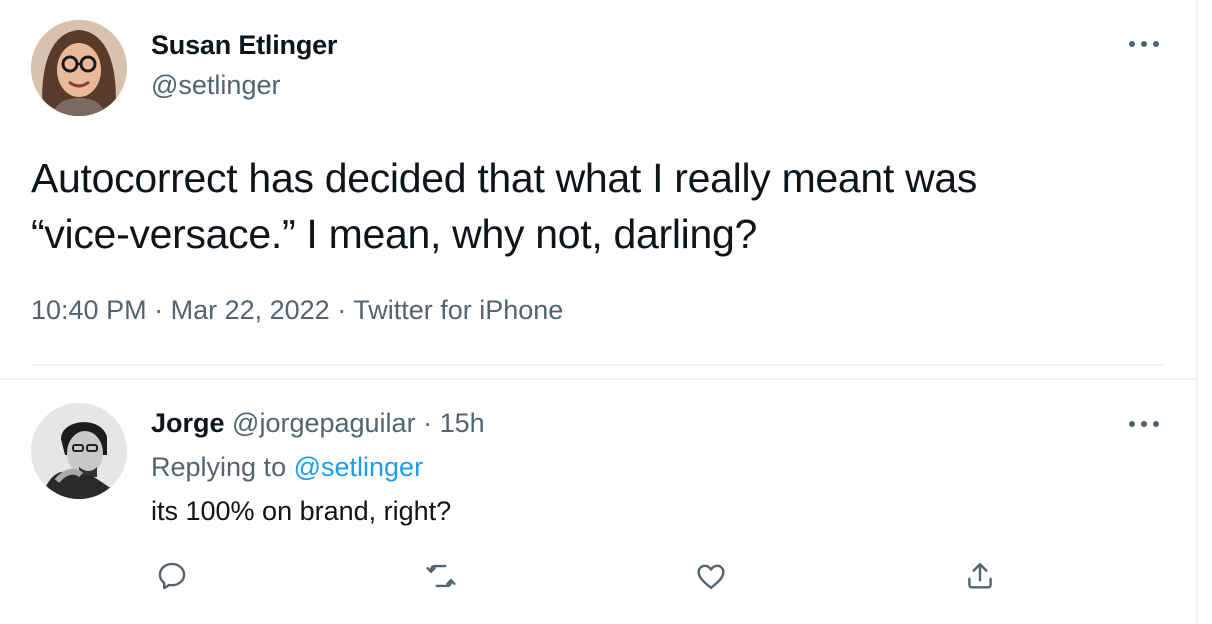 The width and height of the screenshot is (1212, 624). What do you see at coordinates (358, 467) in the screenshot?
I see `mention-link: @setlinger` at bounding box center [358, 467].